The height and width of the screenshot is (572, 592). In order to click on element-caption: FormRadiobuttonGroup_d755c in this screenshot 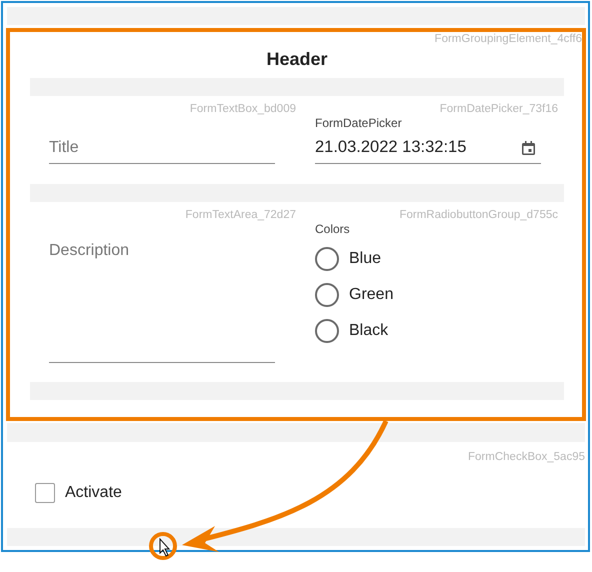, I will do `click(478, 215)`.